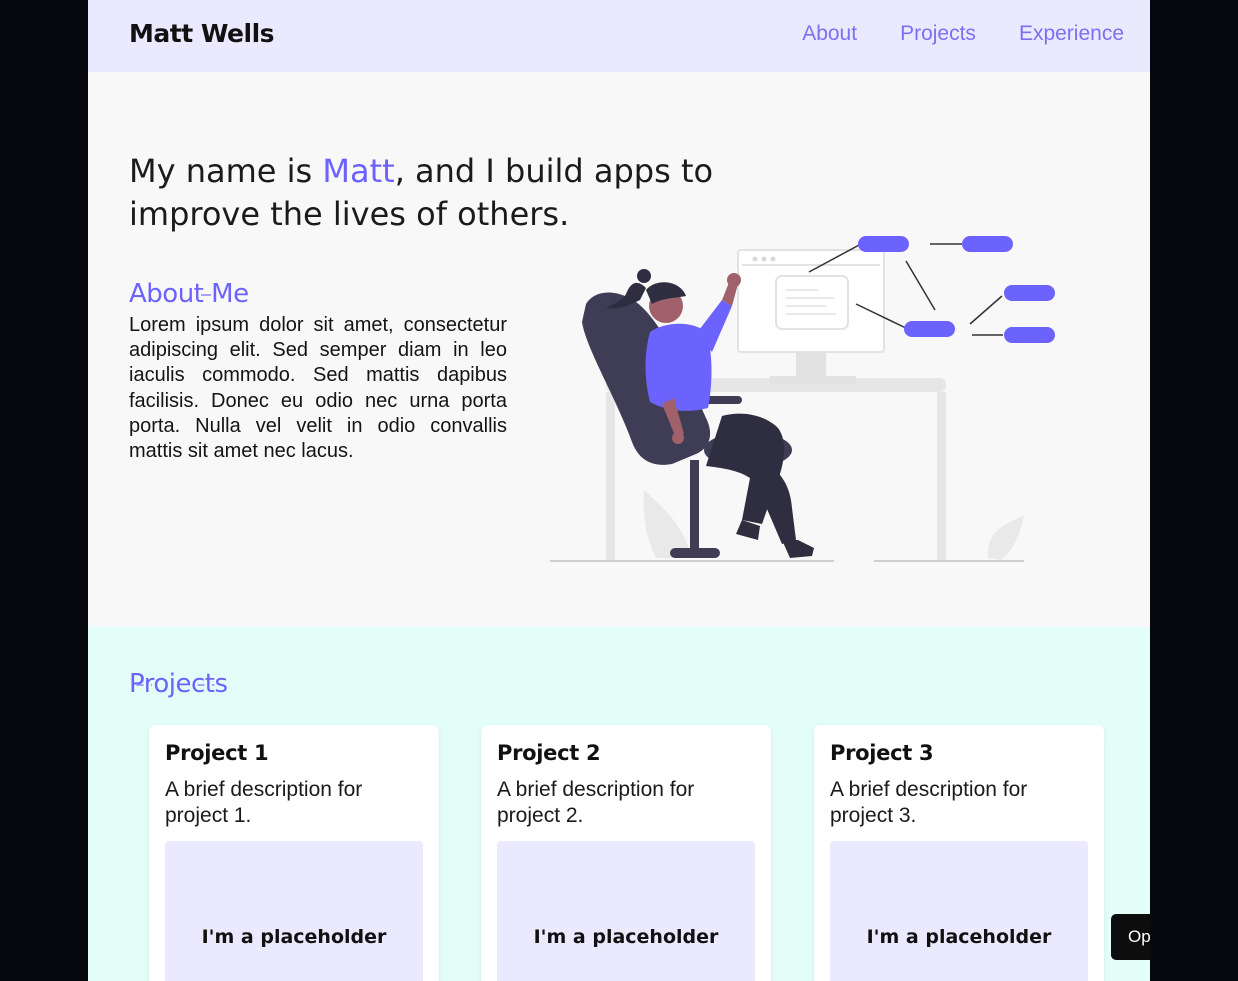  I want to click on project-description: A brief description for project 1., so click(264, 802).